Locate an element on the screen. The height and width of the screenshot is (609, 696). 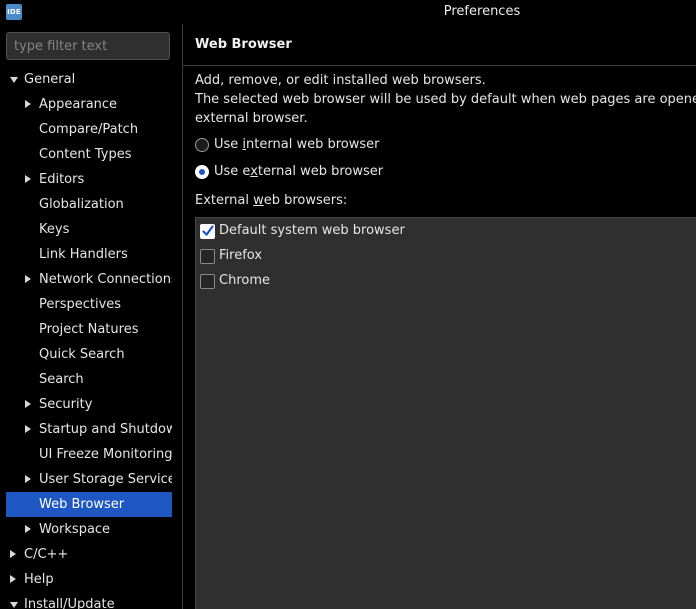
radio-button-unchecked is located at coordinates (202, 145).